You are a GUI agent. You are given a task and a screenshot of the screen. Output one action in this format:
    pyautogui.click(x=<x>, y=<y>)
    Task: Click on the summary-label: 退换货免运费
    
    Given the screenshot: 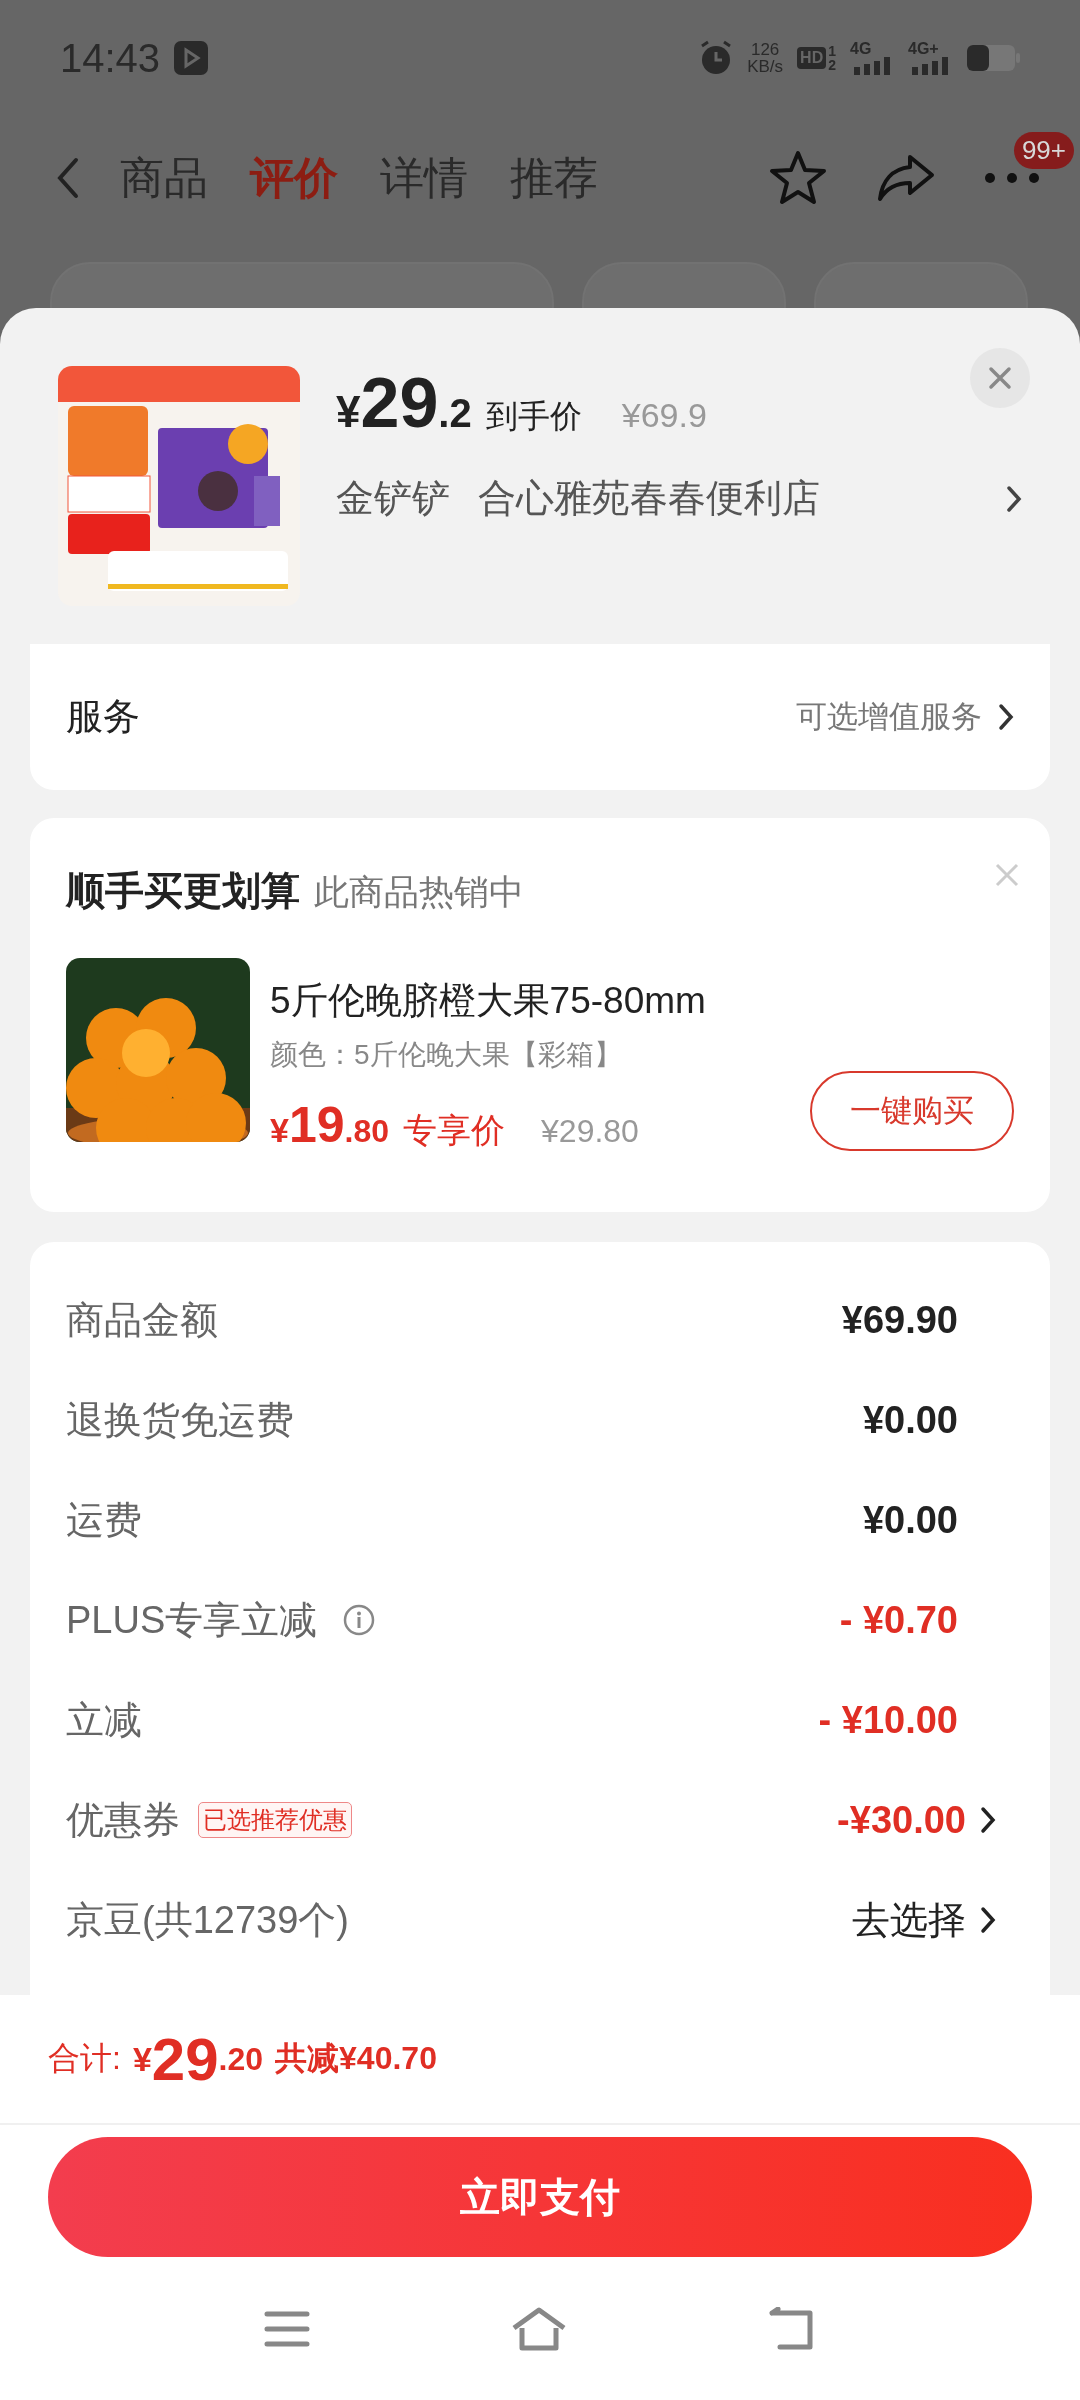 What is the action you would take?
    pyautogui.click(x=180, y=1420)
    